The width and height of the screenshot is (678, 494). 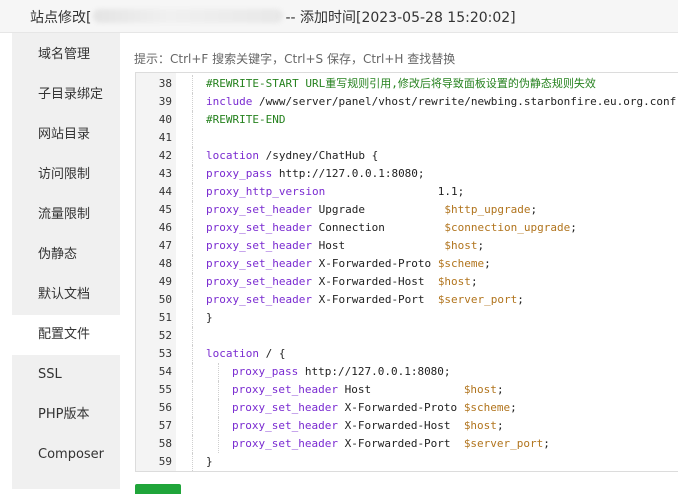 I want to click on code-line: #REWRITE-END, so click(x=442, y=120).